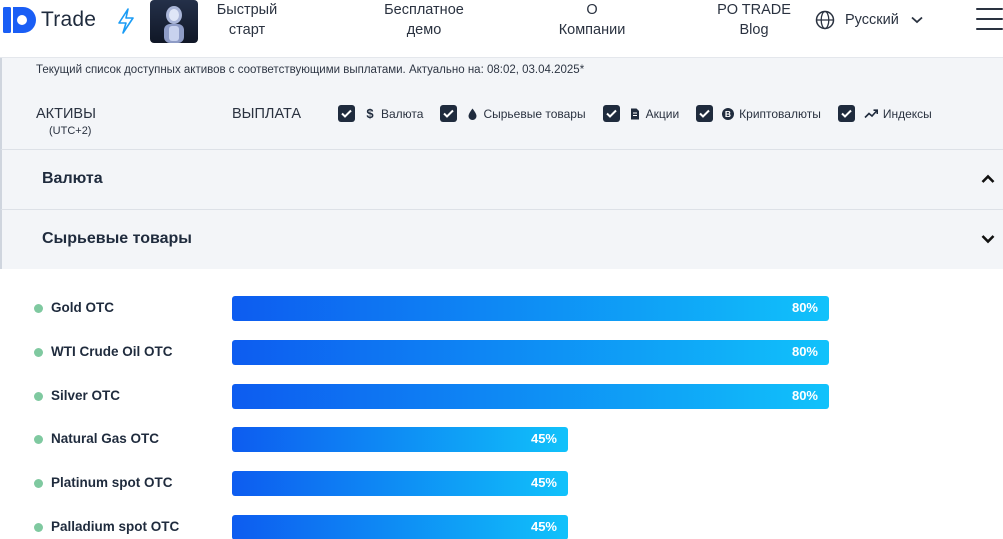 This screenshot has height=539, width=1003. What do you see at coordinates (72, 178) in the screenshot?
I see `section-title: Валюта` at bounding box center [72, 178].